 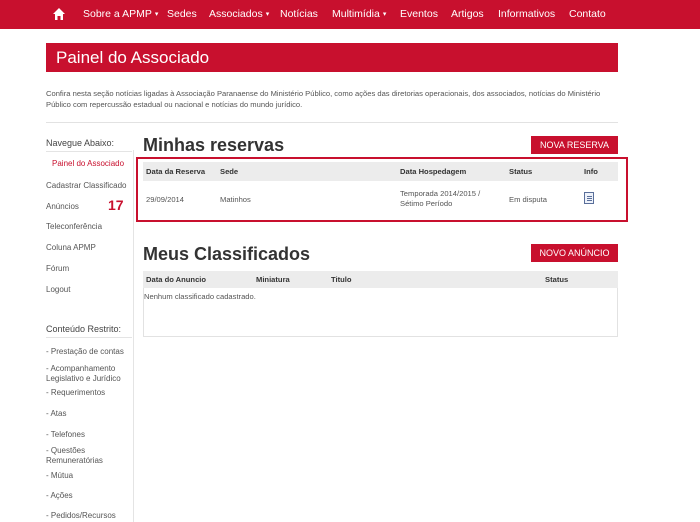 I want to click on sidebar-link-teleconferencia: Teleconferência, so click(x=74, y=226).